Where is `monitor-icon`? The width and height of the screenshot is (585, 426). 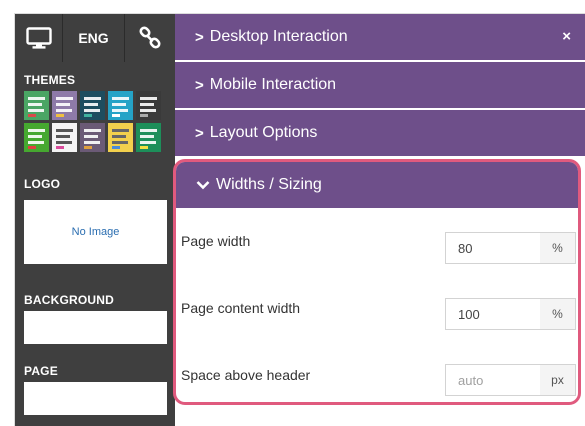 monitor-icon is located at coordinates (38, 38).